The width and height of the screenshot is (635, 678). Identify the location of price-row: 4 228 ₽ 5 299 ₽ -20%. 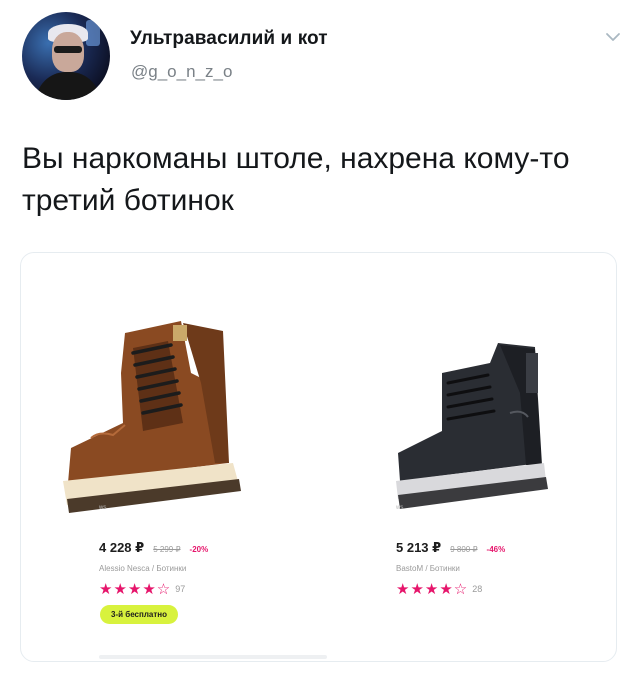
(153, 548).